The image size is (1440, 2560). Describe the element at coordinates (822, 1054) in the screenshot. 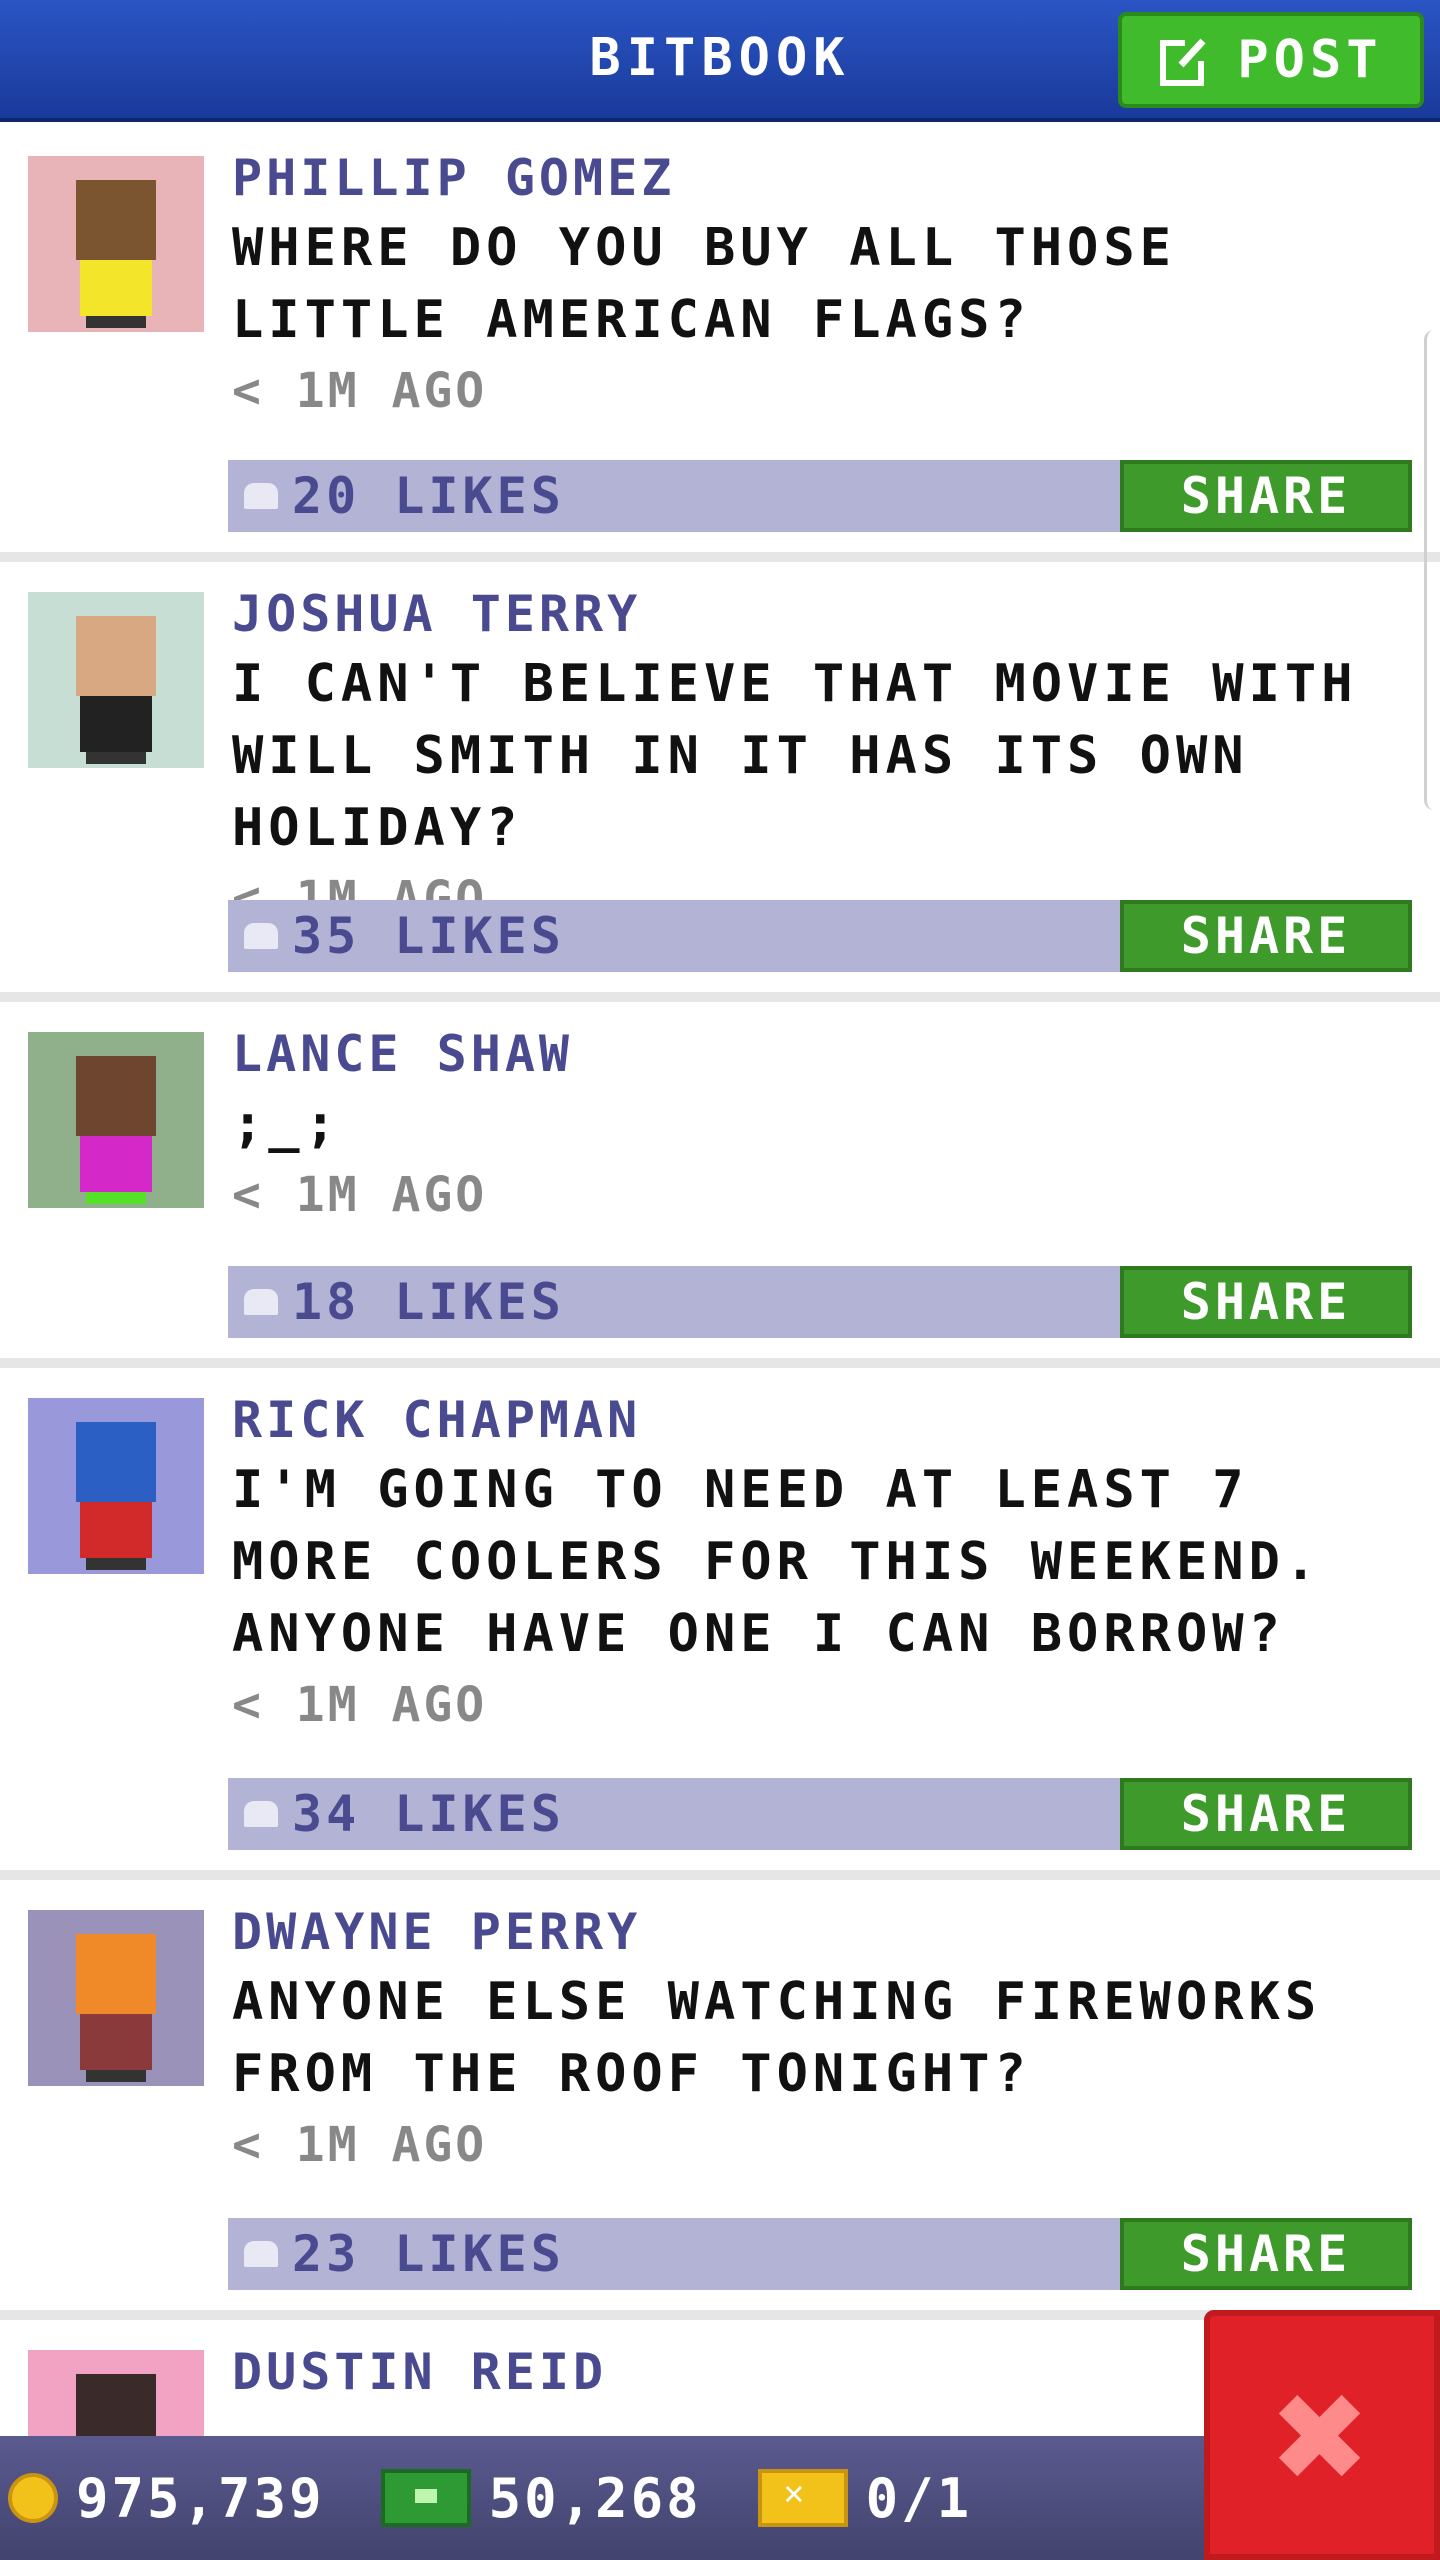

I see `post-author: LANCE SHAW` at that location.